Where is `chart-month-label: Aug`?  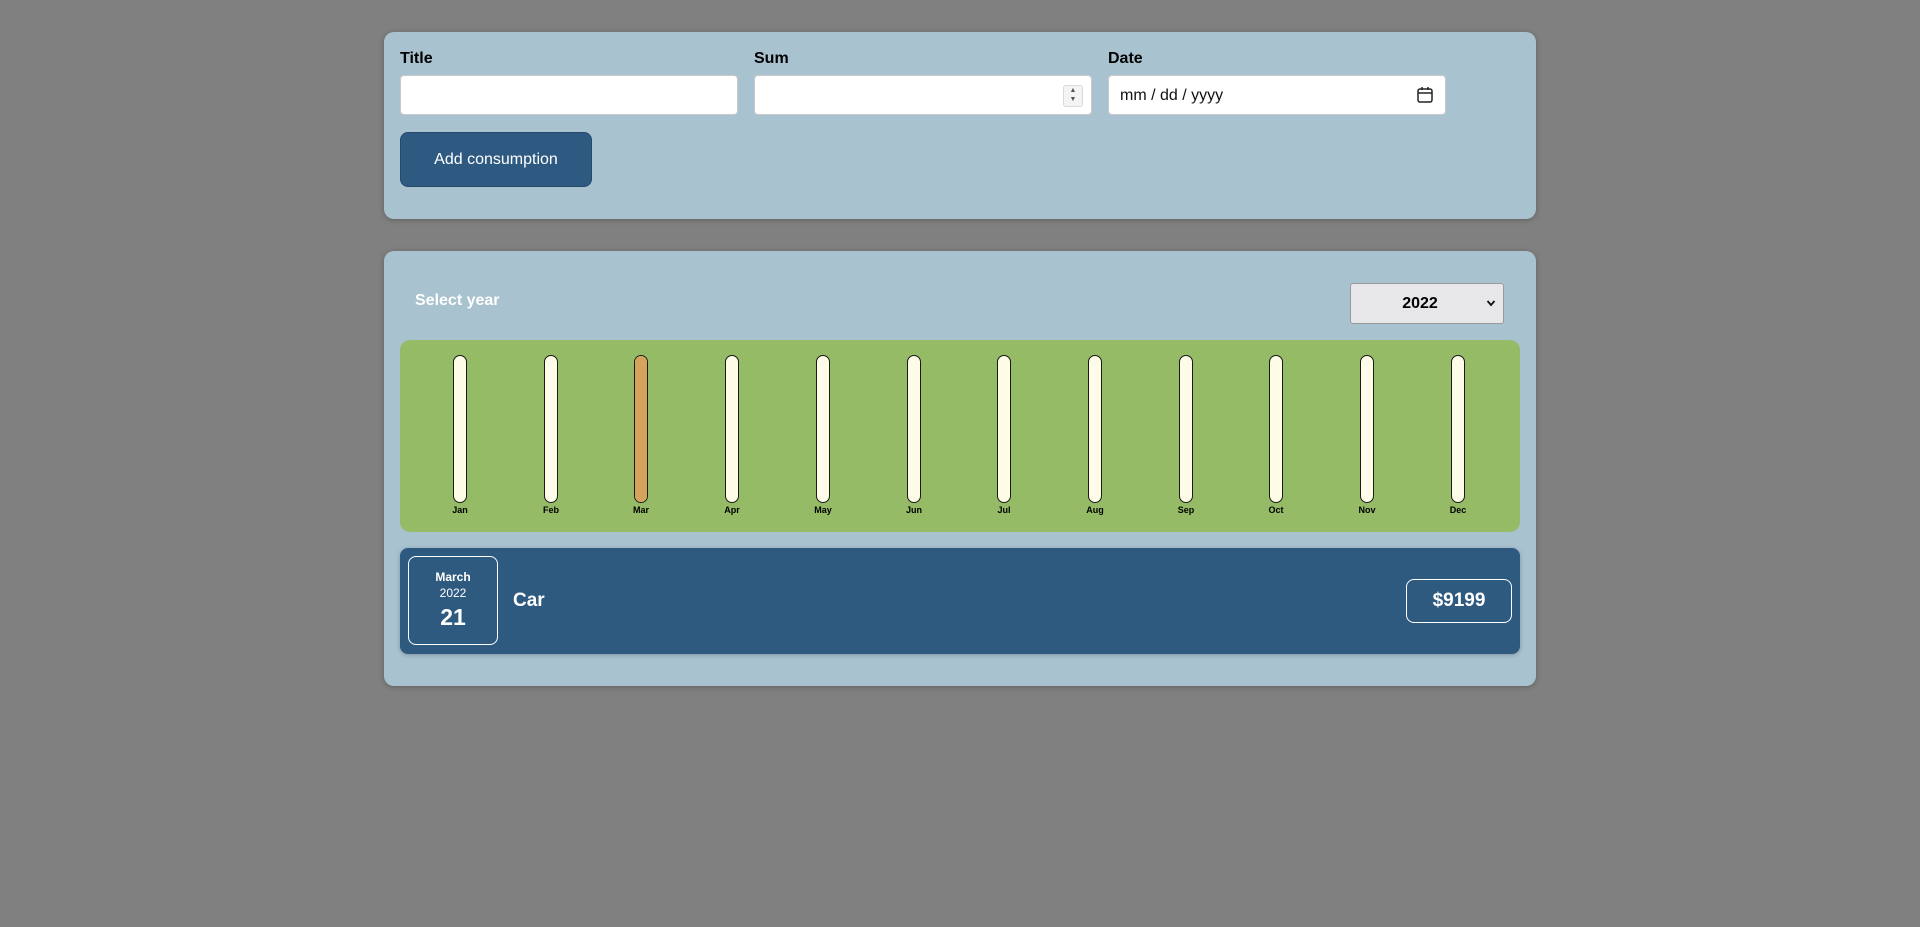 chart-month-label: Aug is located at coordinates (1095, 510).